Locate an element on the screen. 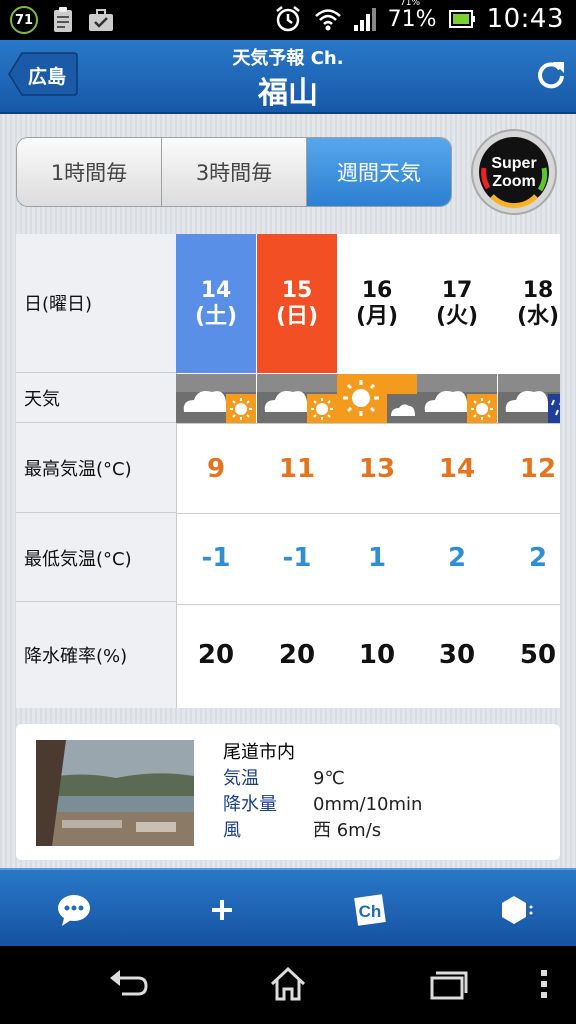  row-label-weather: 天気 is located at coordinates (96, 398).